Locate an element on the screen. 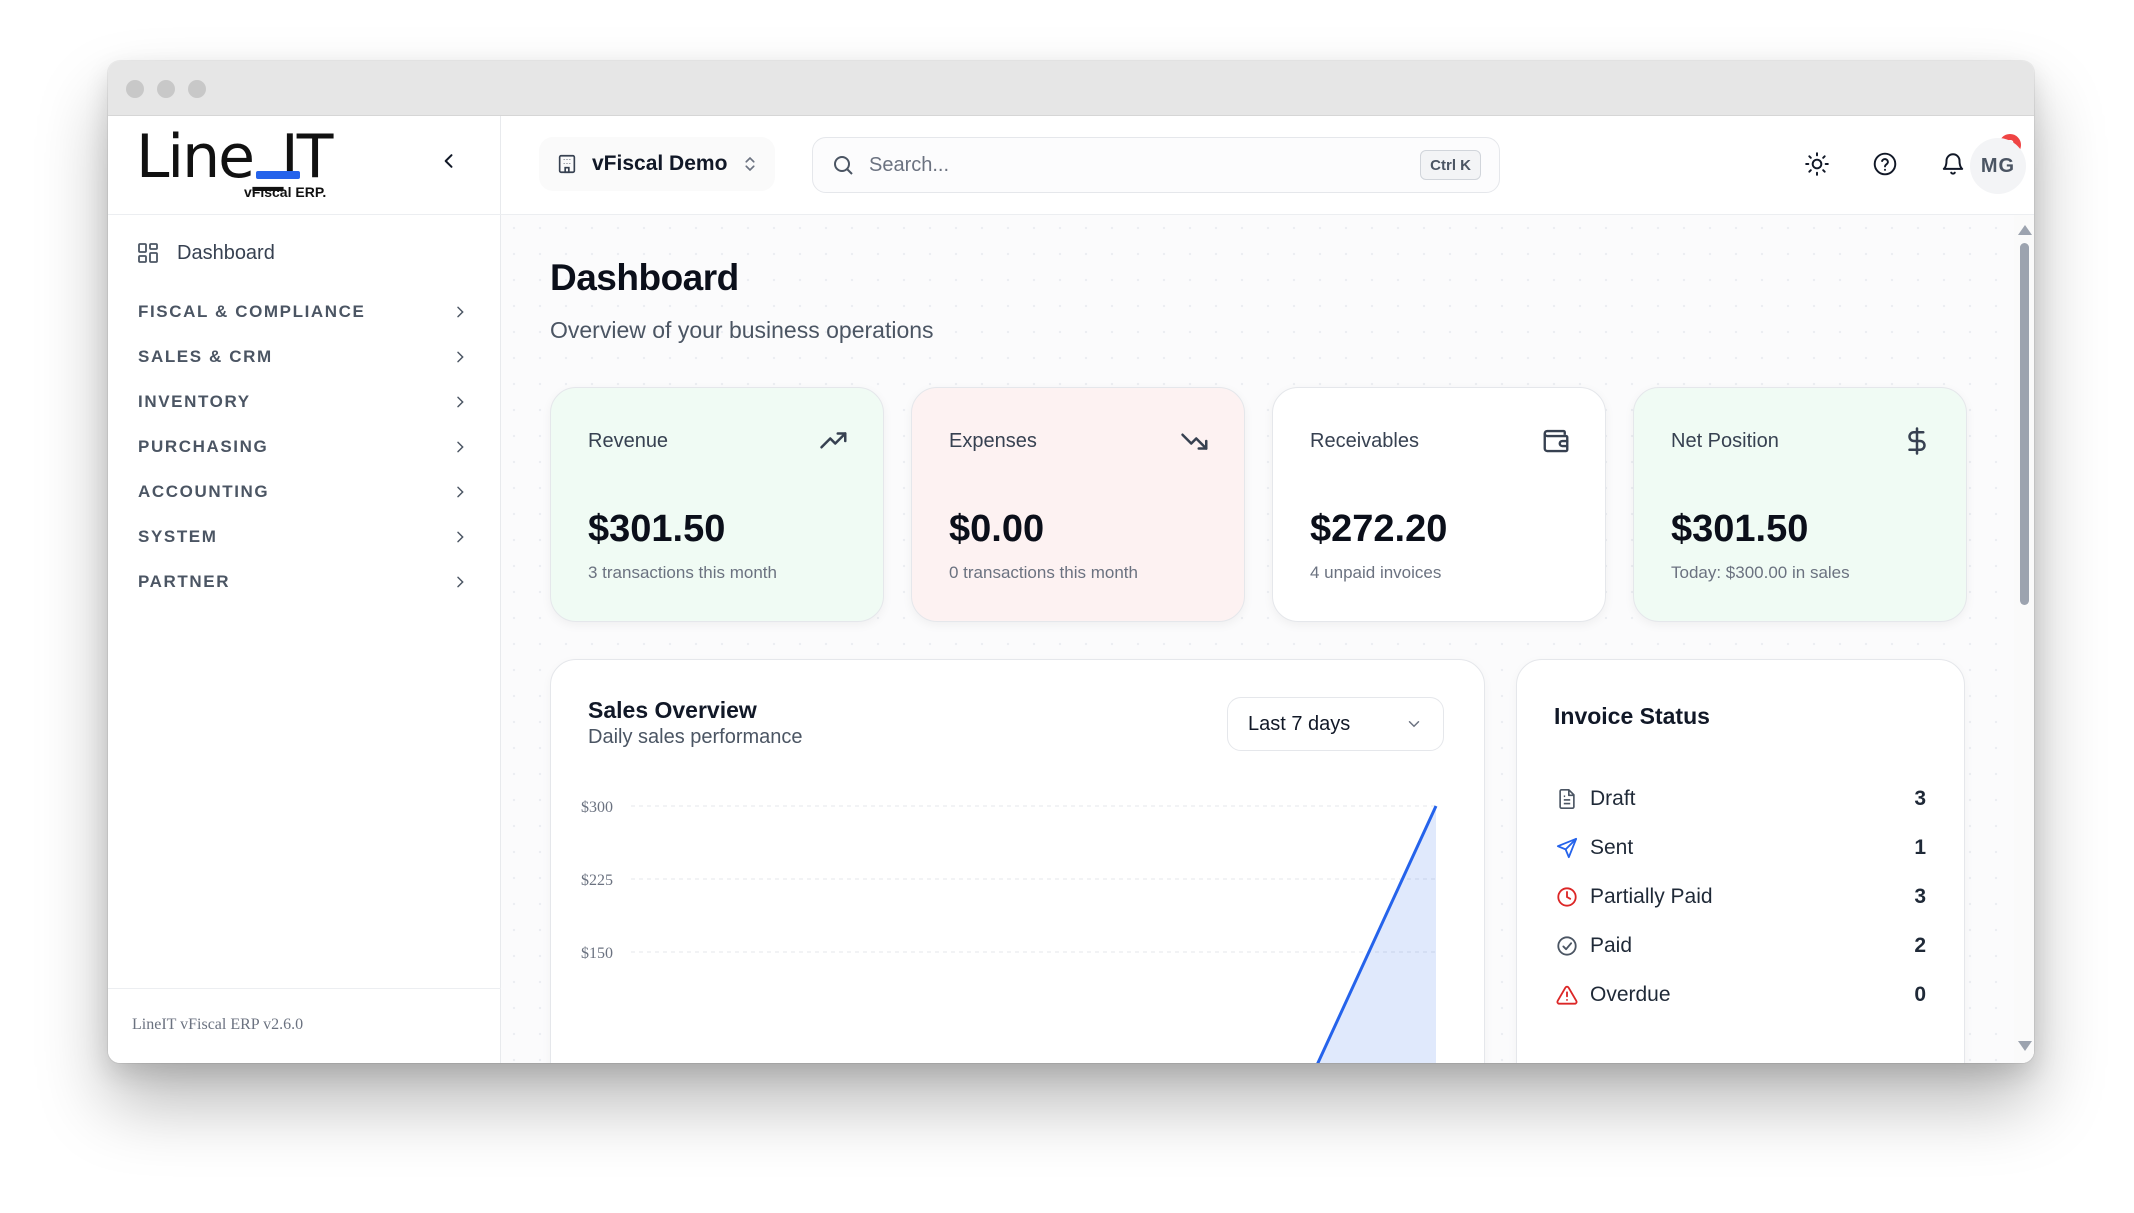 Image resolution: width=2134 pixels, height=1213 pixels. trending-up-icon is located at coordinates (834, 441).